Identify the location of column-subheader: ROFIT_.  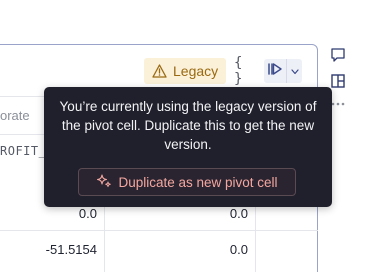
(23, 151).